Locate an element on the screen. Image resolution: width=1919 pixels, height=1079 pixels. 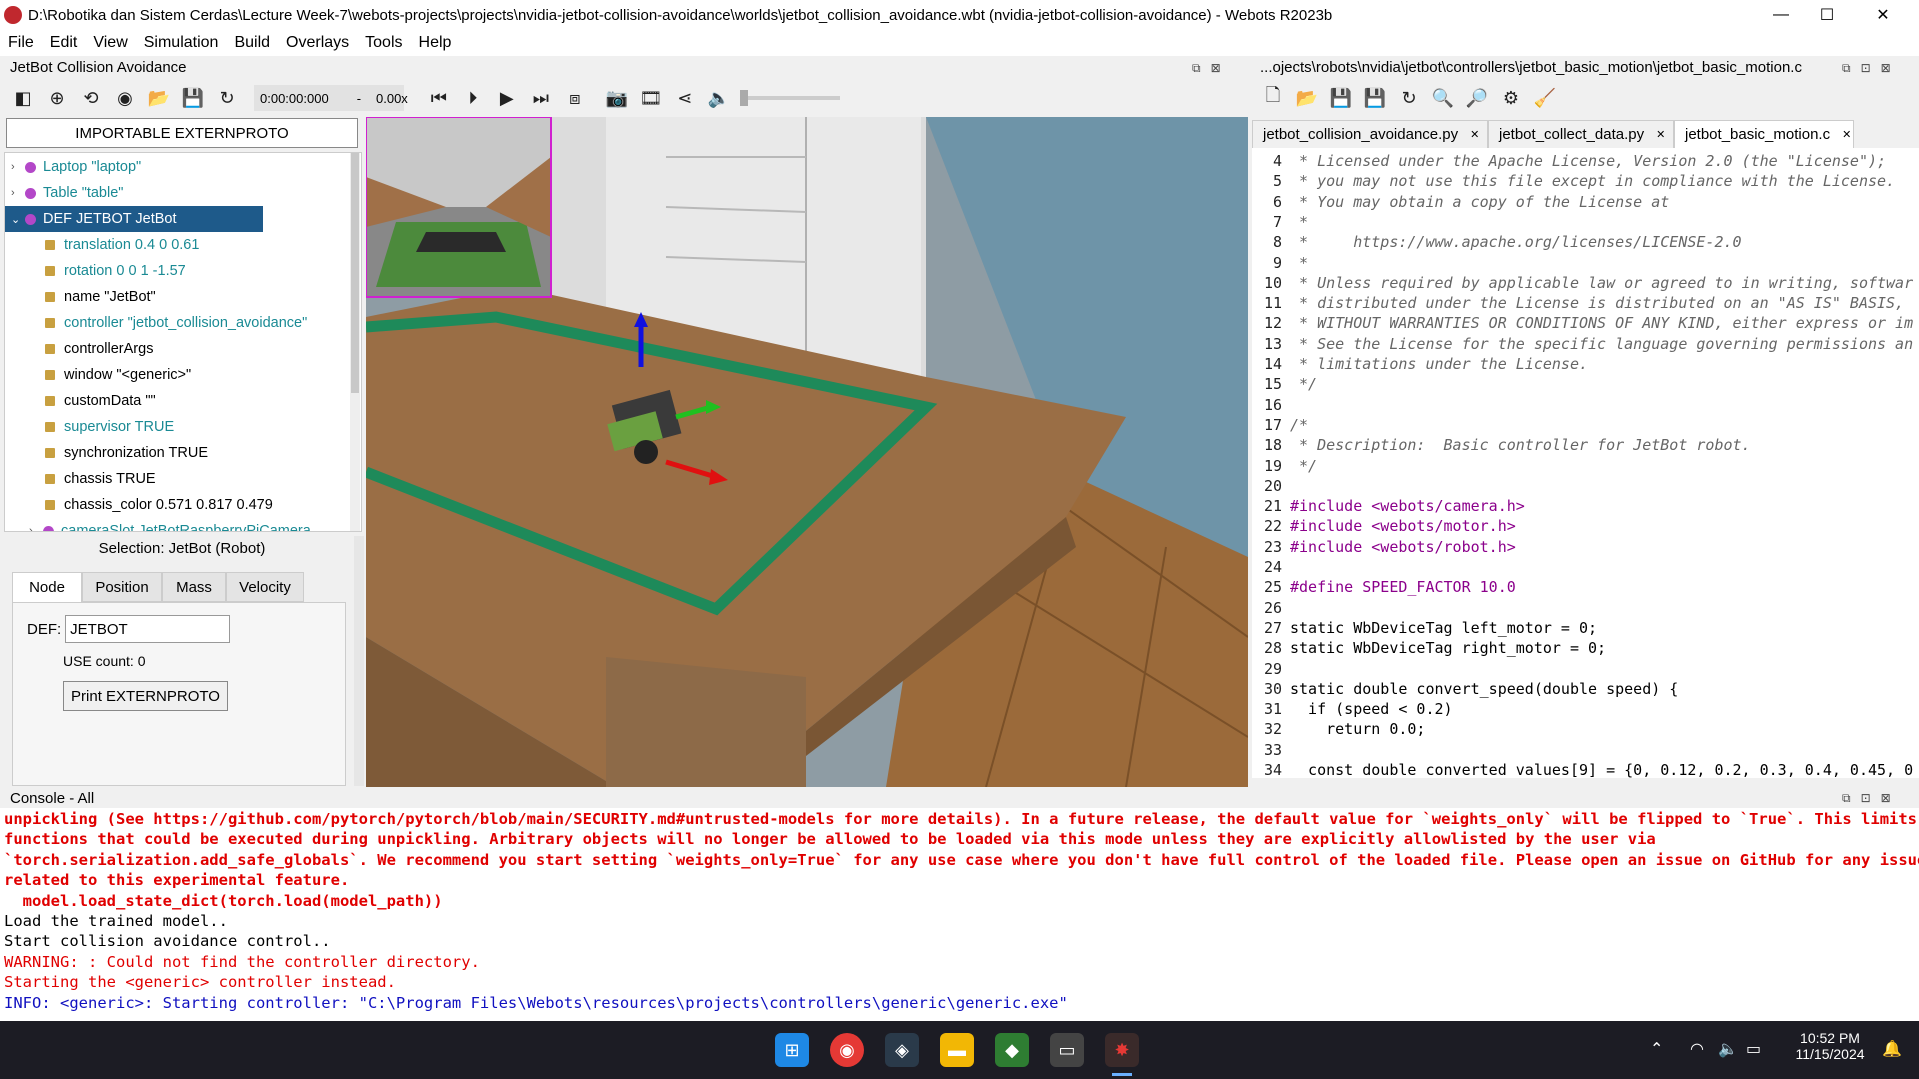
wifi-icon: ◠ is located at coordinates (1697, 1049).